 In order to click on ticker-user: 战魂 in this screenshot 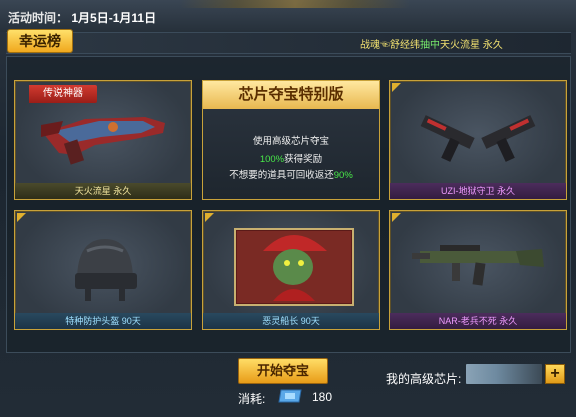, I will do `click(370, 45)`.